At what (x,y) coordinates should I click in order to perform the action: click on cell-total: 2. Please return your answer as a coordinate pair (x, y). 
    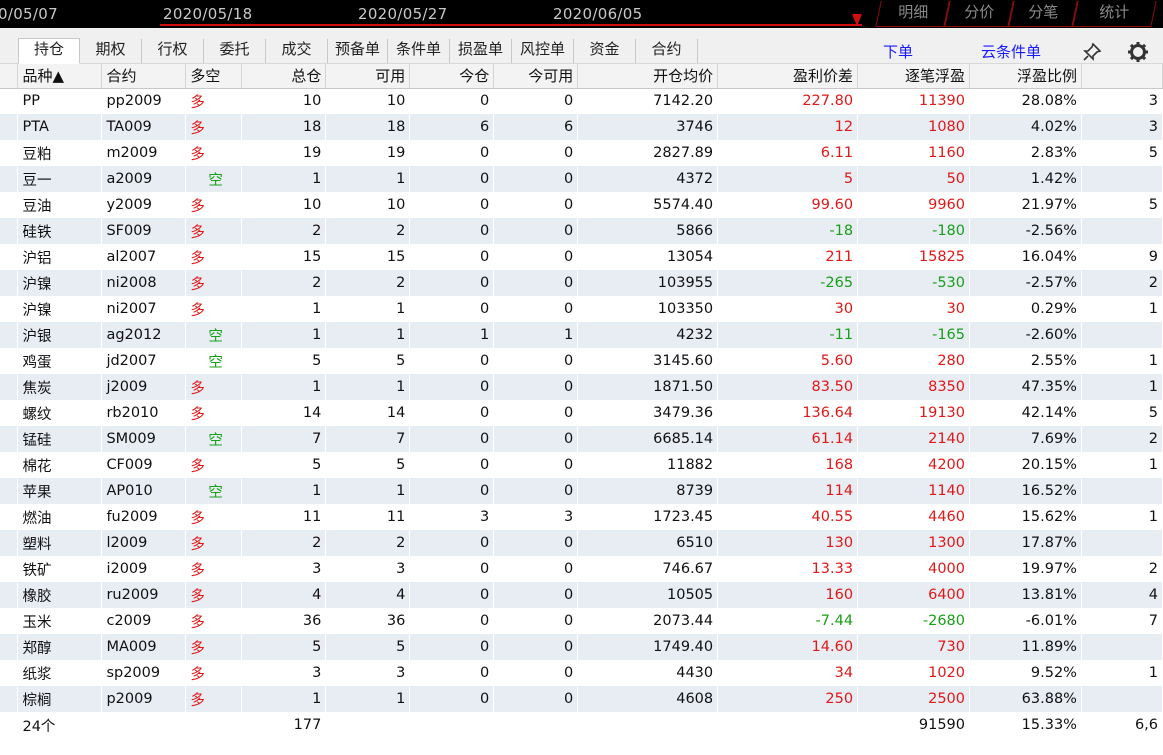
    Looking at the image, I should click on (284, 283).